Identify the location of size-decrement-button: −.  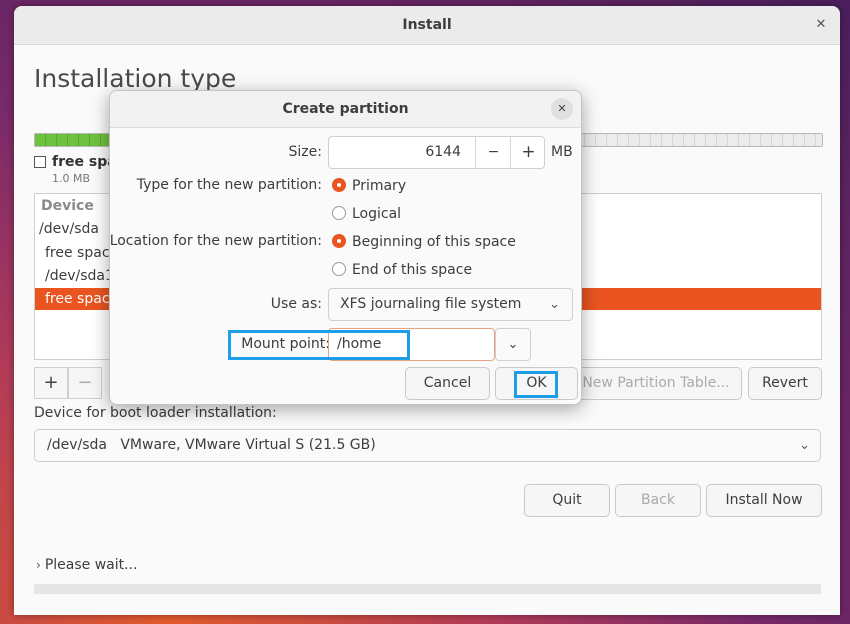
(493, 152).